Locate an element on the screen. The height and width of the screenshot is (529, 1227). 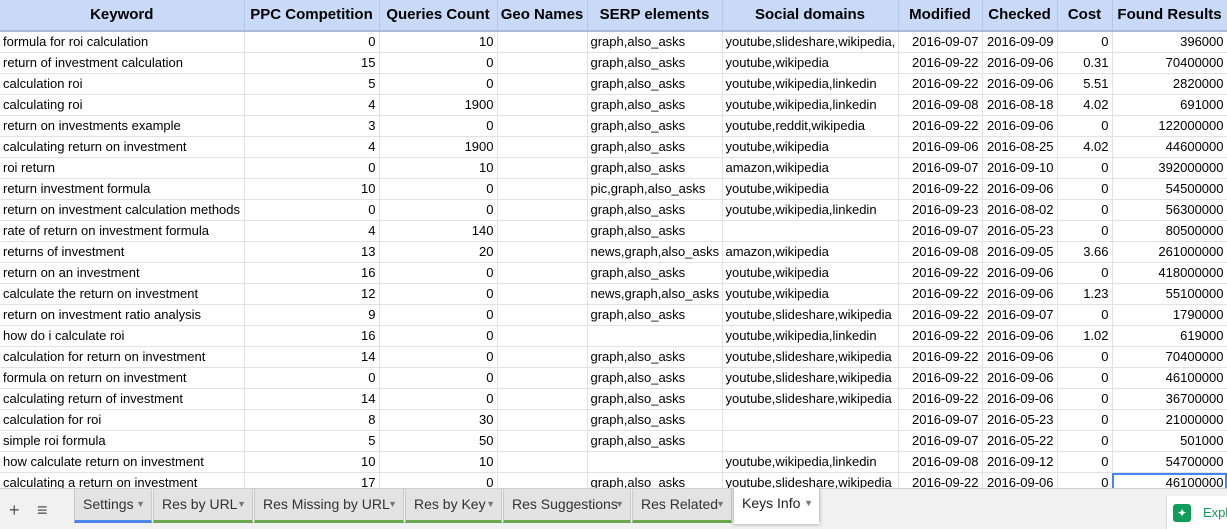
table-cell: formula for roi calculation is located at coordinates (122, 42).